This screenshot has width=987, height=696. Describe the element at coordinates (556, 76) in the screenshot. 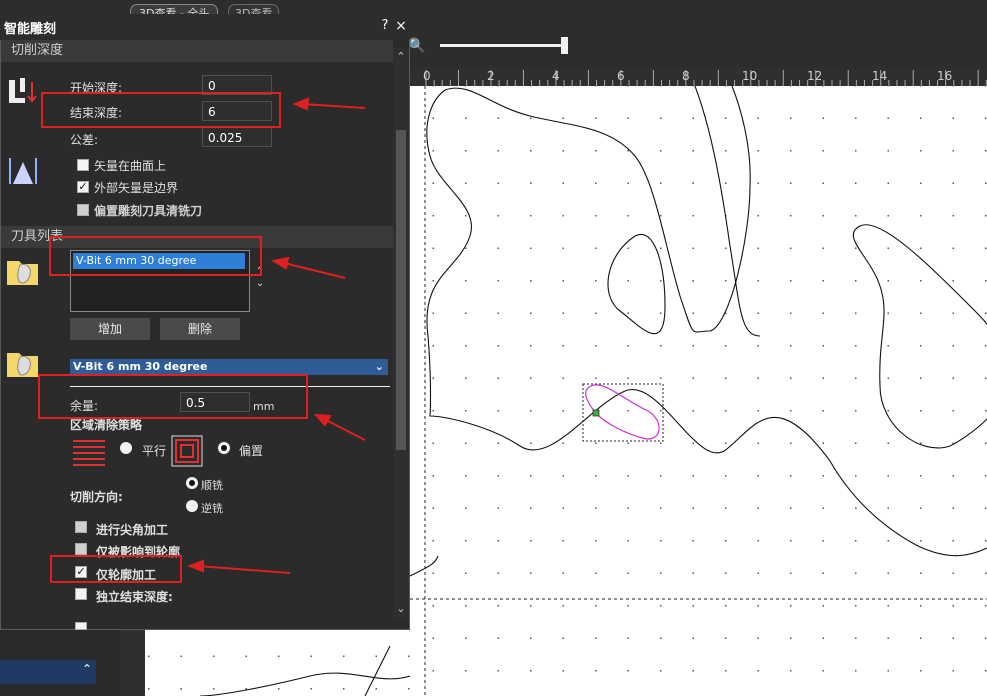

I see `ruler-label: 4` at that location.